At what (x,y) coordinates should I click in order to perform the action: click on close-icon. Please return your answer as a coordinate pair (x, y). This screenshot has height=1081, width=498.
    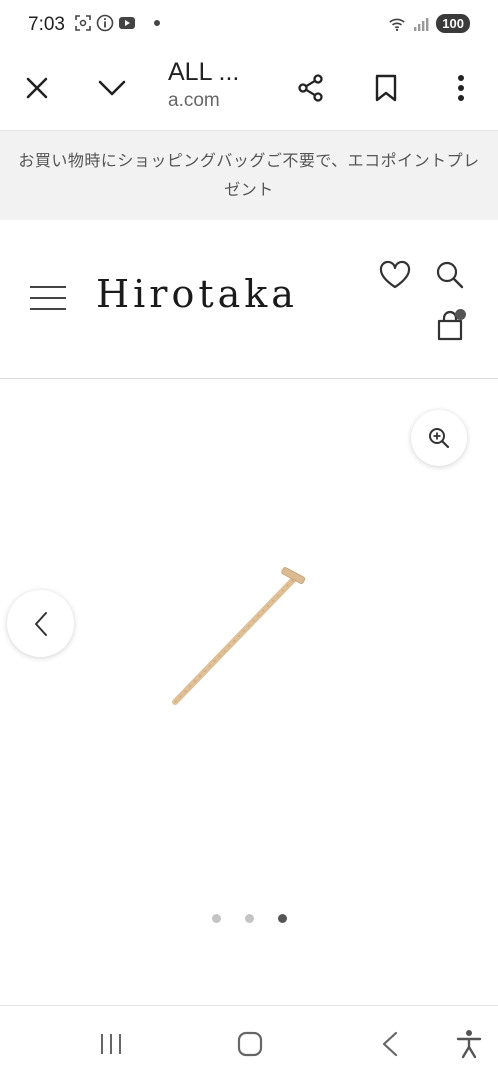
    Looking at the image, I should click on (37, 88).